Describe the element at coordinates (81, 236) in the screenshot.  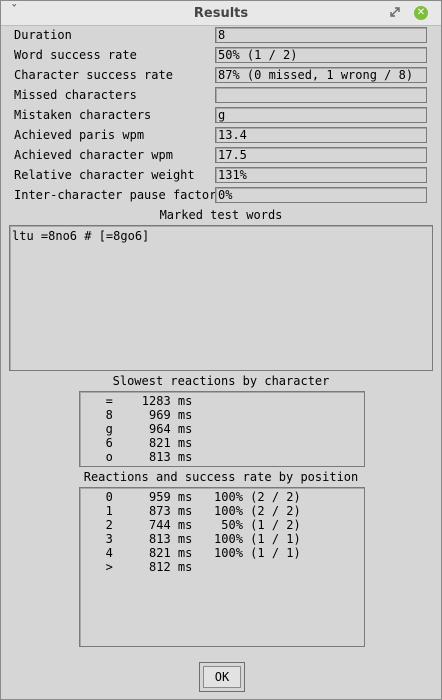
I see `marked-words-text: ltu =8no6 # [=8go6]` at that location.